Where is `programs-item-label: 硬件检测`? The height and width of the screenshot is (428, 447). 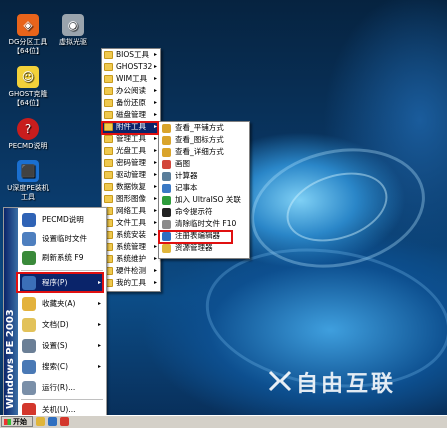 programs-item-label: 硬件检测 is located at coordinates (131, 270).